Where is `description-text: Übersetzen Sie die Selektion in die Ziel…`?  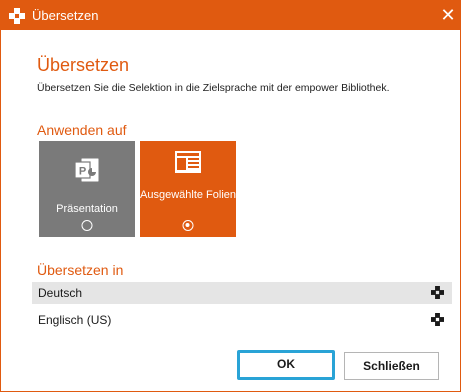
description-text: Übersetzen Sie die Selektion in die Ziel… is located at coordinates (213, 88).